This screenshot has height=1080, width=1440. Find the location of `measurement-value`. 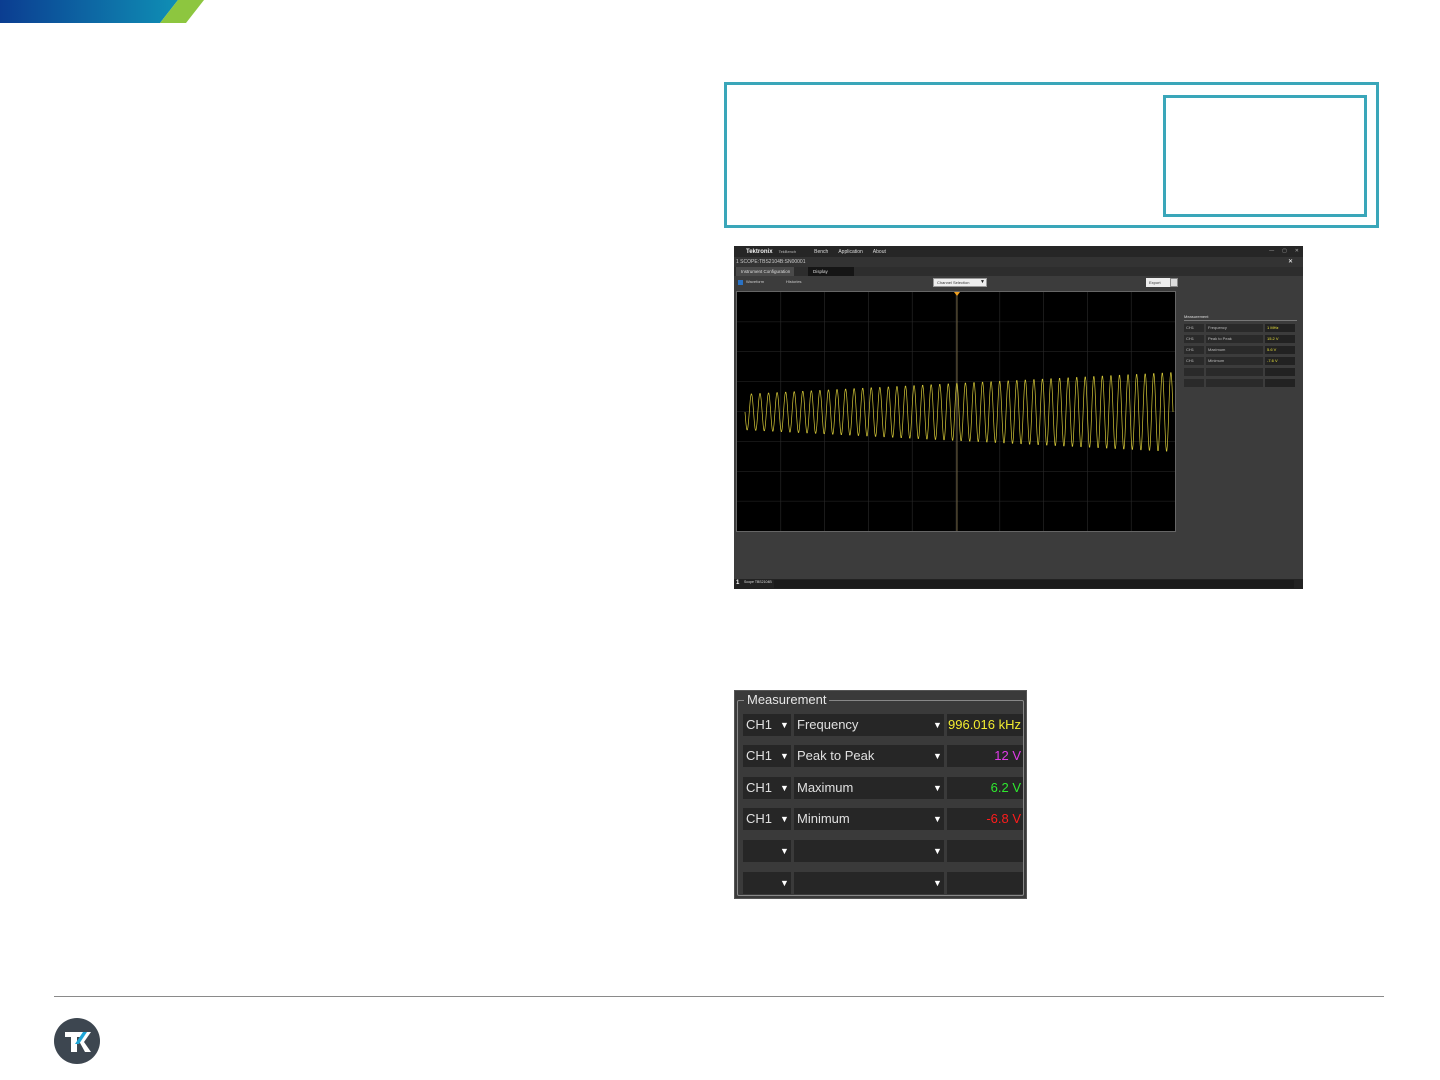

measurement-value is located at coordinates (985, 883).